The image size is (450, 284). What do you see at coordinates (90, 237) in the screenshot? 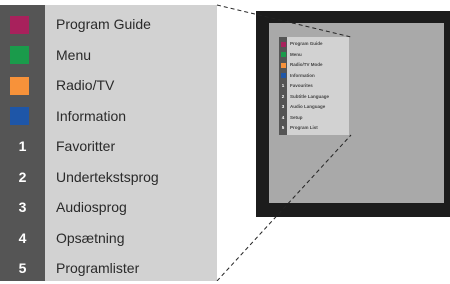
I see `callout-menu-label: Opsætning` at bounding box center [90, 237].